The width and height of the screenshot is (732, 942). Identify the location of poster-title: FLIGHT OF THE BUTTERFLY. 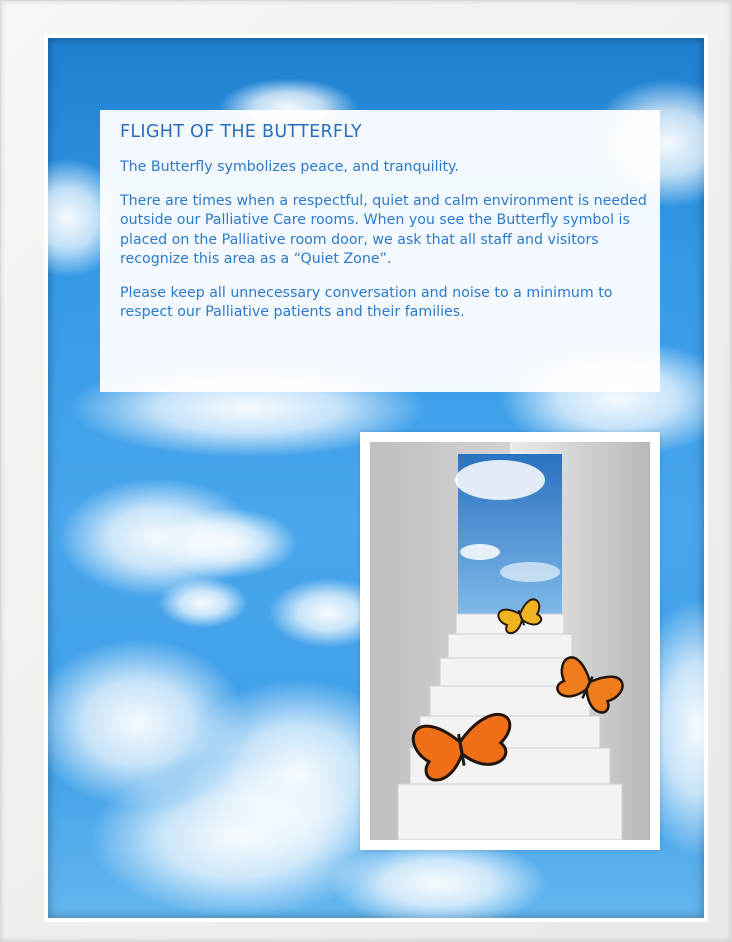
(241, 132).